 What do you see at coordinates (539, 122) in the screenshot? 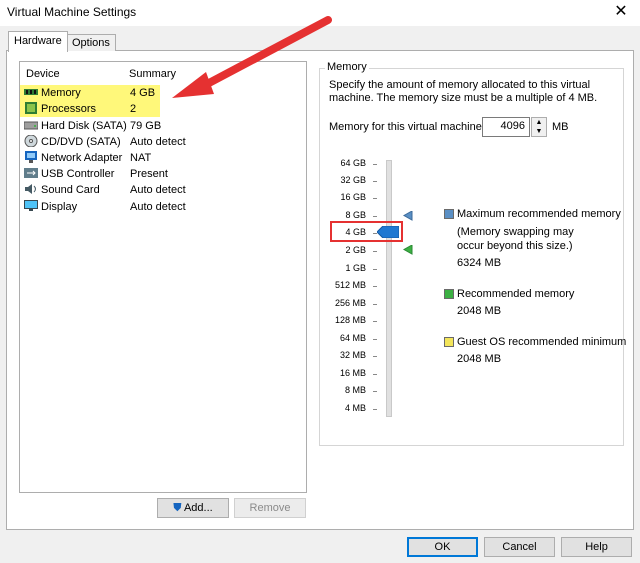
I see `stepper-up-icon: ▲` at bounding box center [539, 122].